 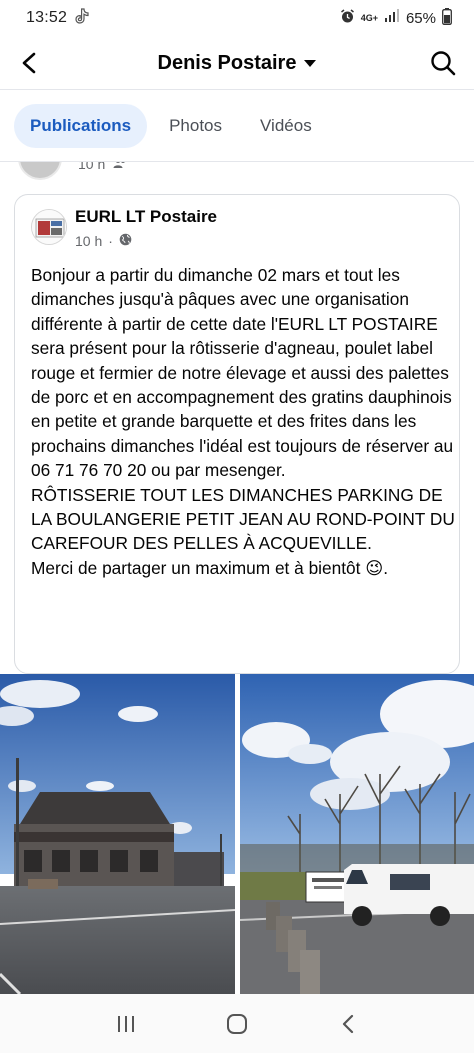 What do you see at coordinates (347, 18) in the screenshot?
I see `alarm-icon` at bounding box center [347, 18].